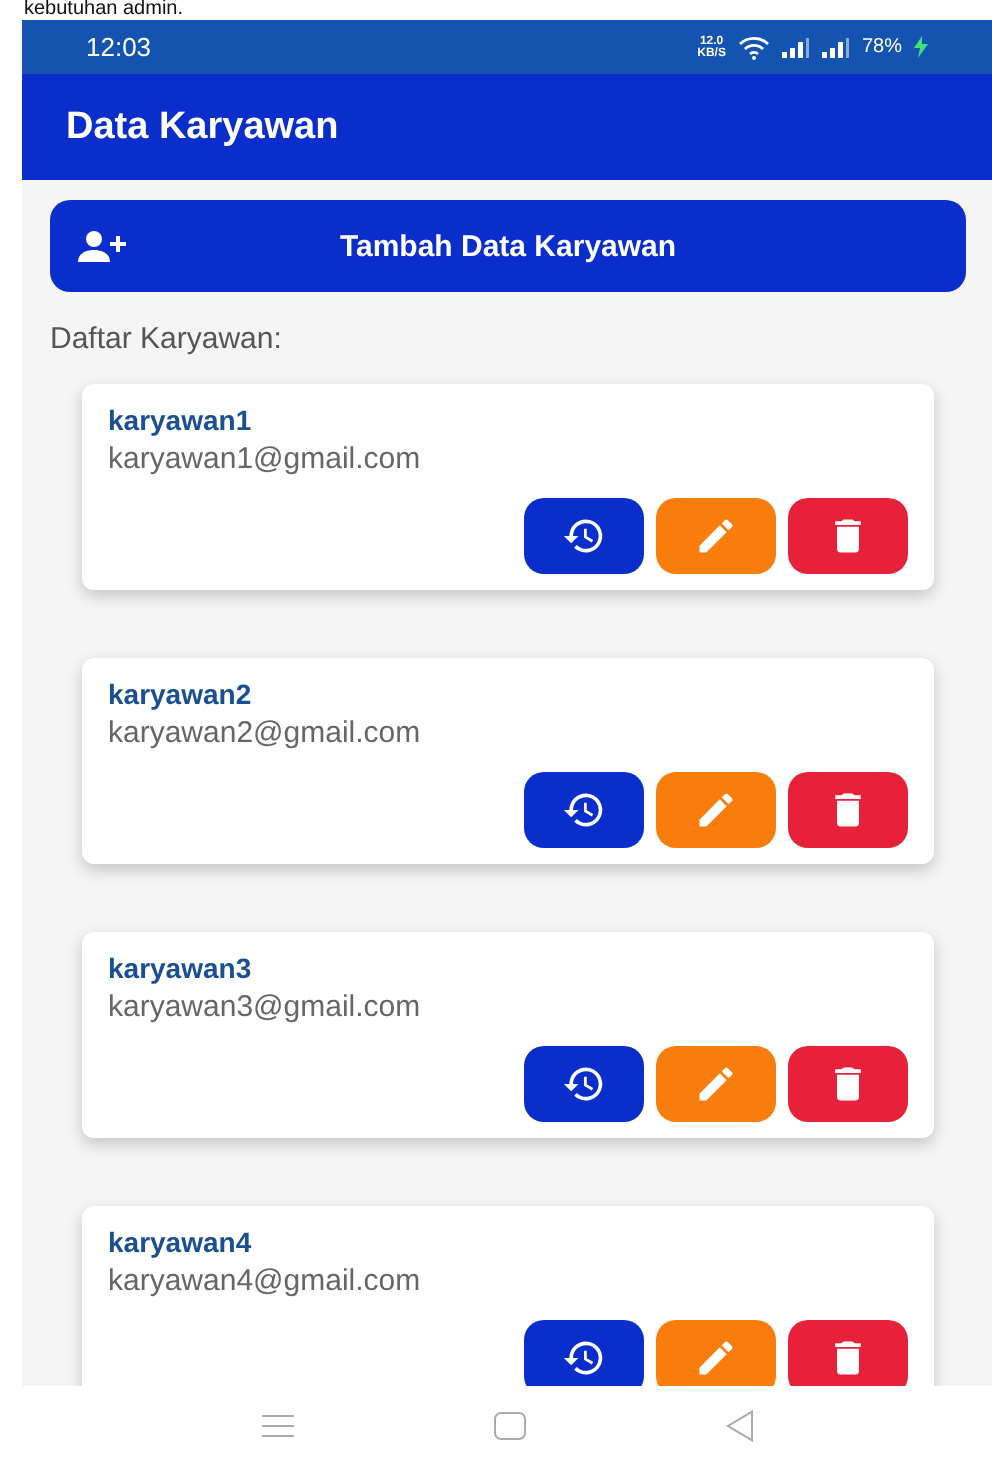 This screenshot has width=992, height=1464. What do you see at coordinates (508, 246) in the screenshot?
I see `add-employee-button: Tambah Data Karyawan` at bounding box center [508, 246].